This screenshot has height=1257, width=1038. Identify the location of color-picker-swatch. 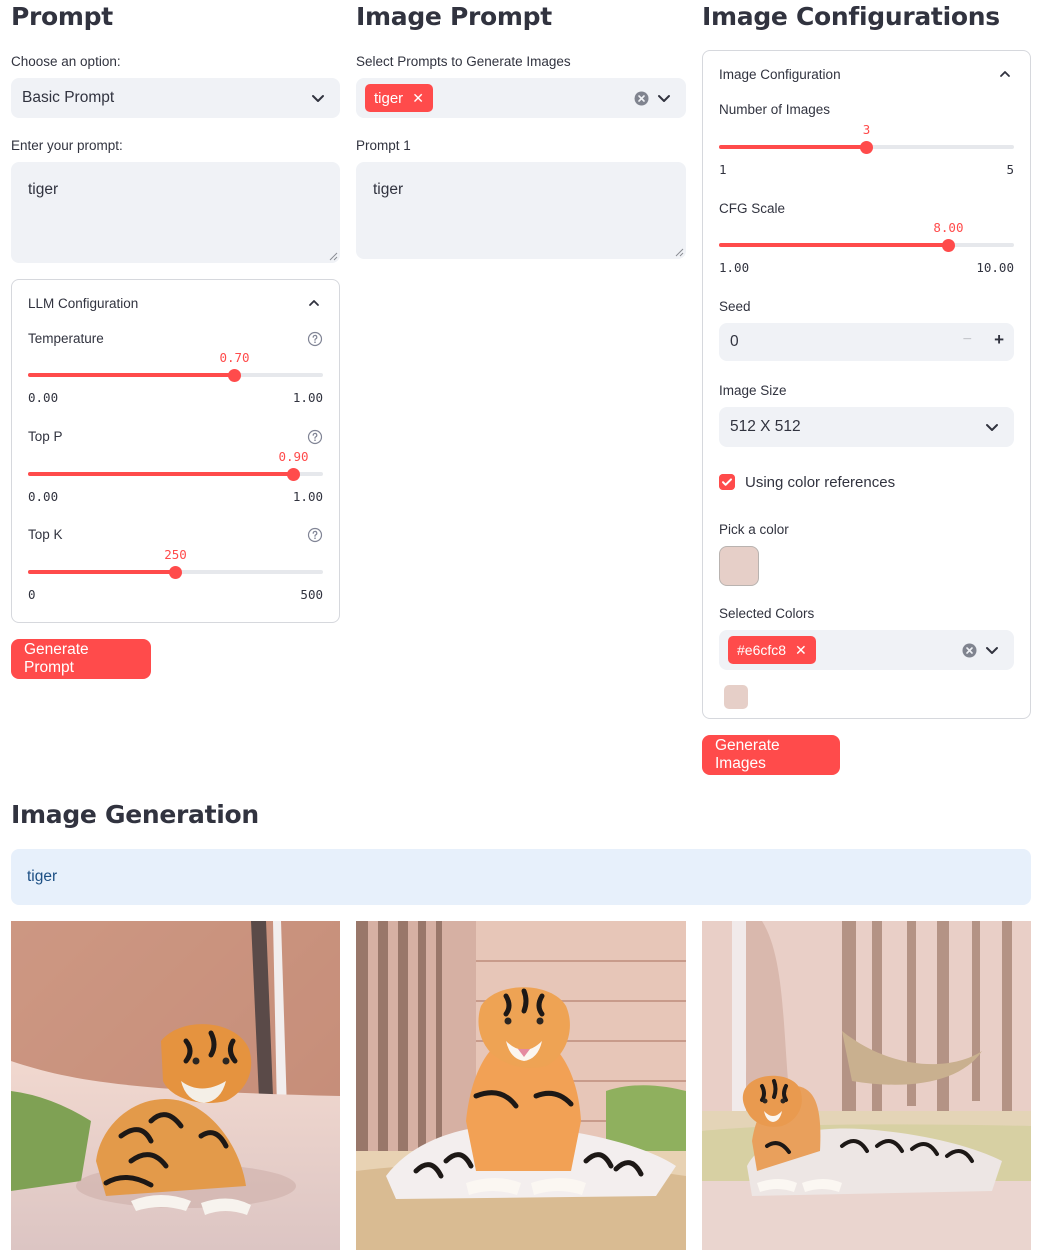
(739, 566).